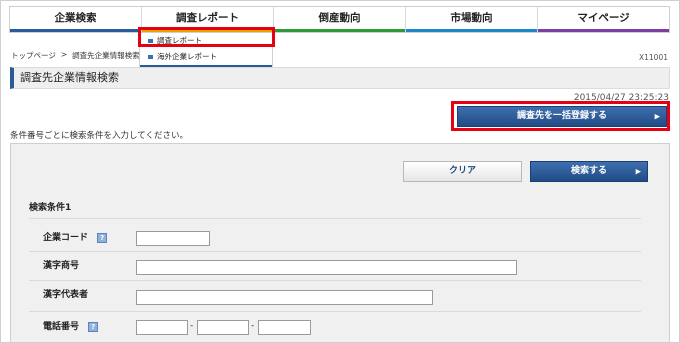 The width and height of the screenshot is (680, 343). Describe the element at coordinates (106, 55) in the screenshot. I see `breadcrumb-current: 調査先企業情報検索` at that location.